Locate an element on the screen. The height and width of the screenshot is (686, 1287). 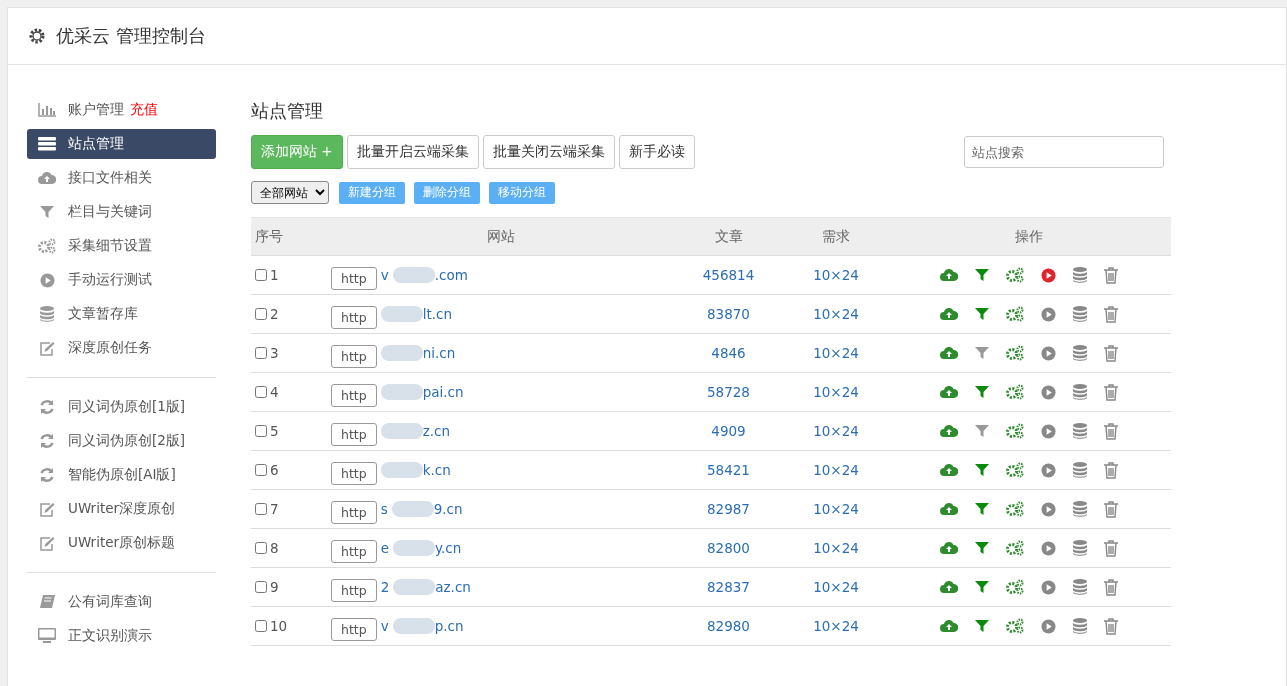
toolbar-button: 批量开启云端采集 is located at coordinates (412, 152).